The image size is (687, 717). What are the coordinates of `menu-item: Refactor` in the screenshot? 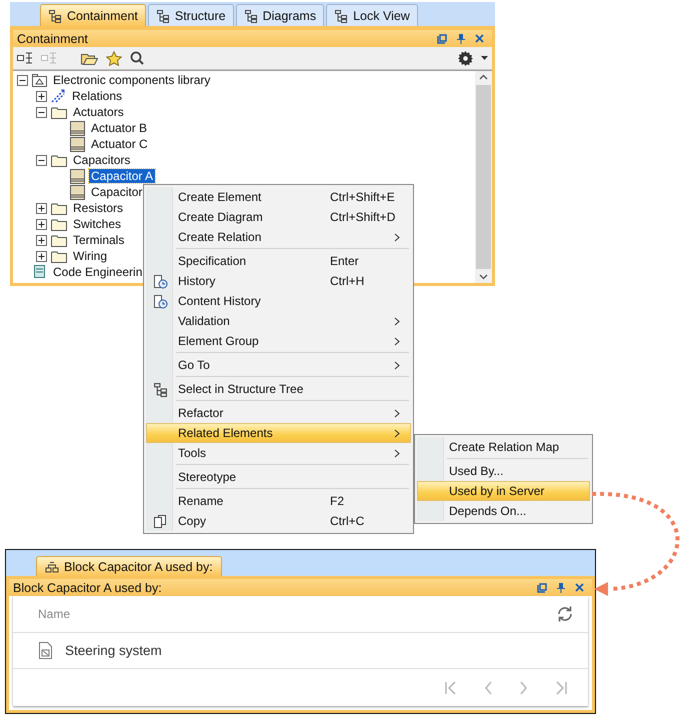 It's located at (278, 413).